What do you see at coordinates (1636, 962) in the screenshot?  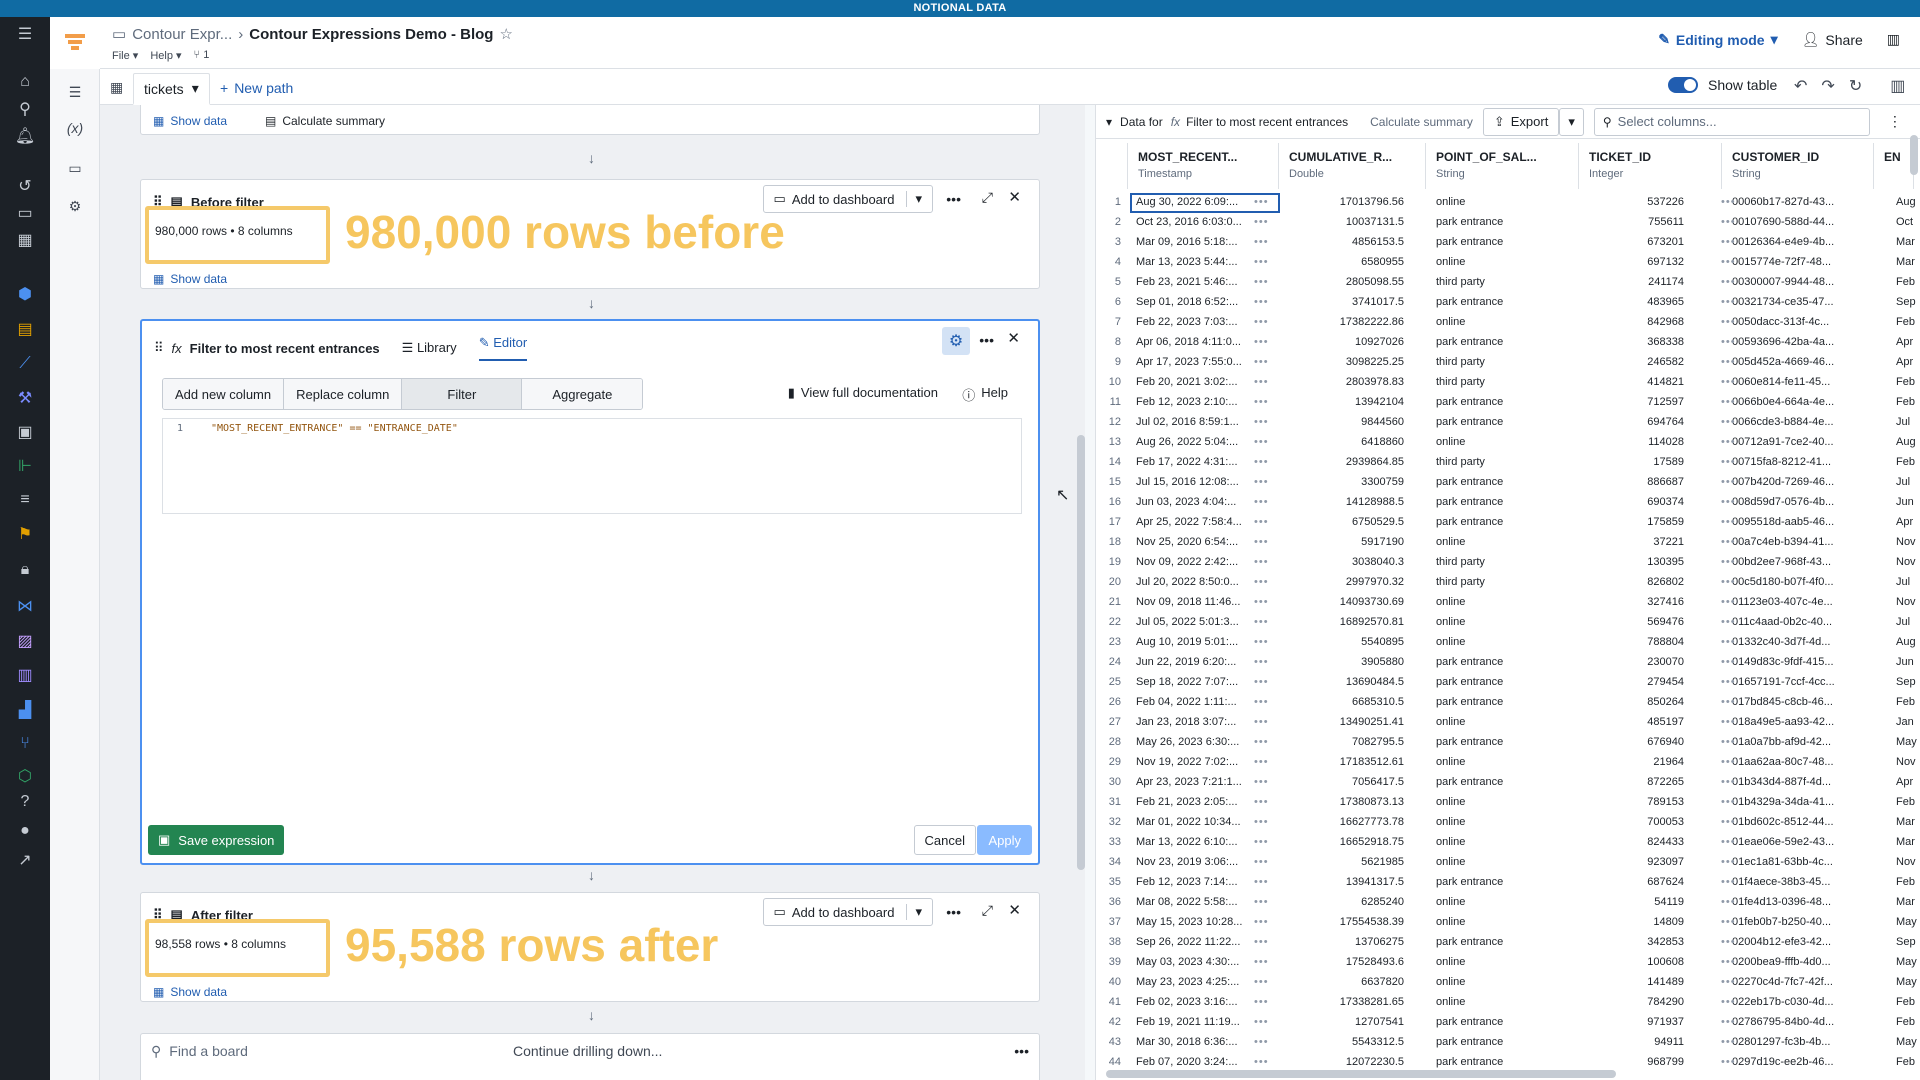 I see `table-cell: 100608` at bounding box center [1636, 962].